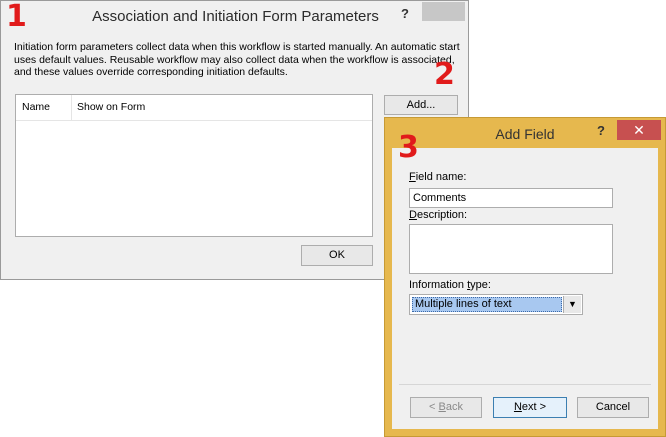  I want to click on column-header-name: Name, so click(36, 107).